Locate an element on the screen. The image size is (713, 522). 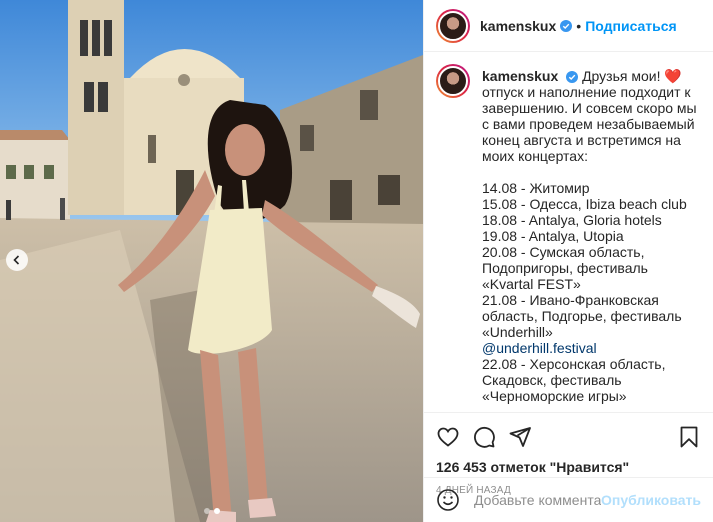
caption-username: kamenskux is located at coordinates (520, 76).